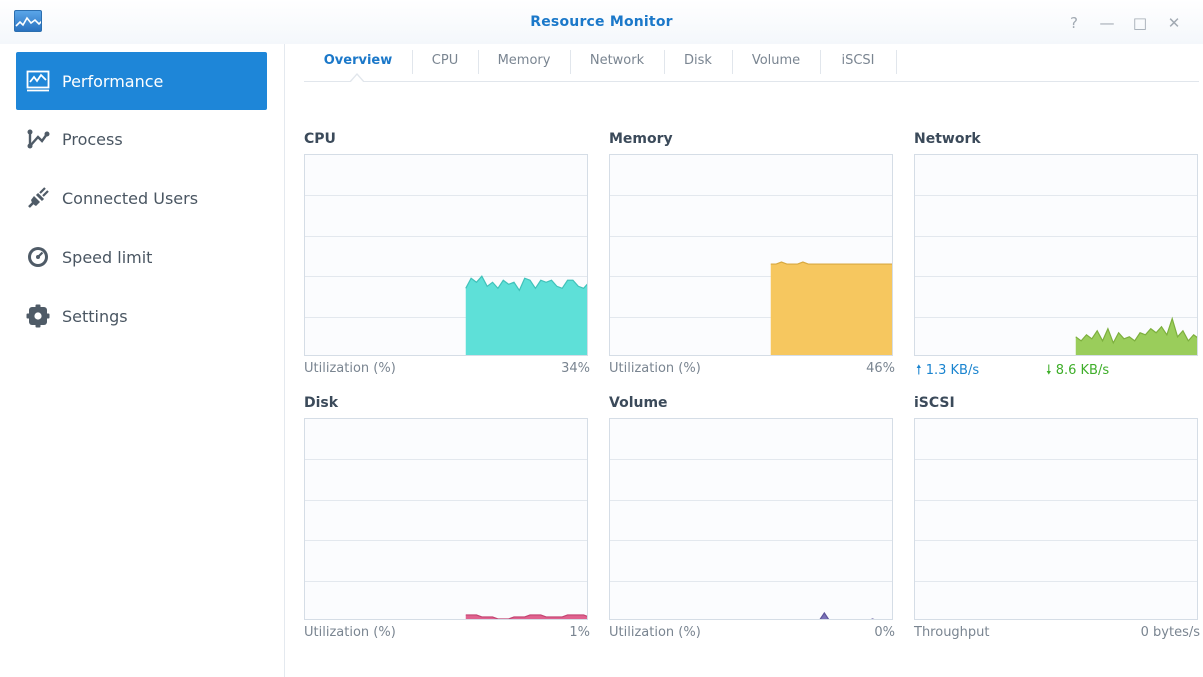 The image size is (1203, 677). What do you see at coordinates (1074, 23) in the screenshot?
I see `help-icon: ?` at bounding box center [1074, 23].